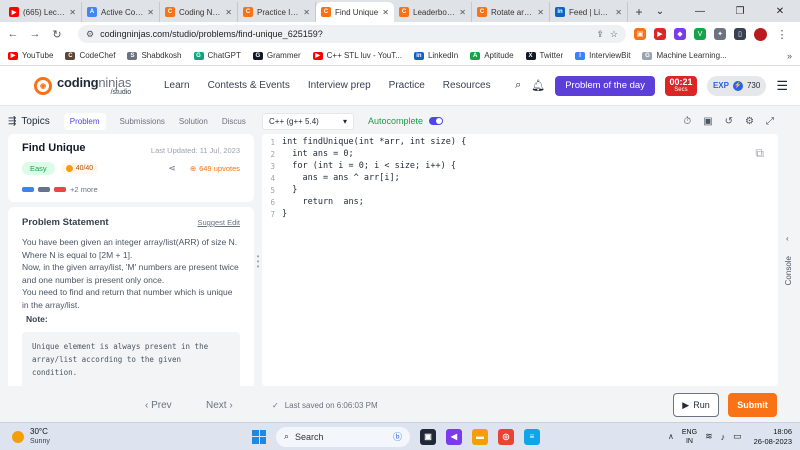  What do you see at coordinates (788, 270) in the screenshot?
I see `console-label: Console` at bounding box center [788, 270].